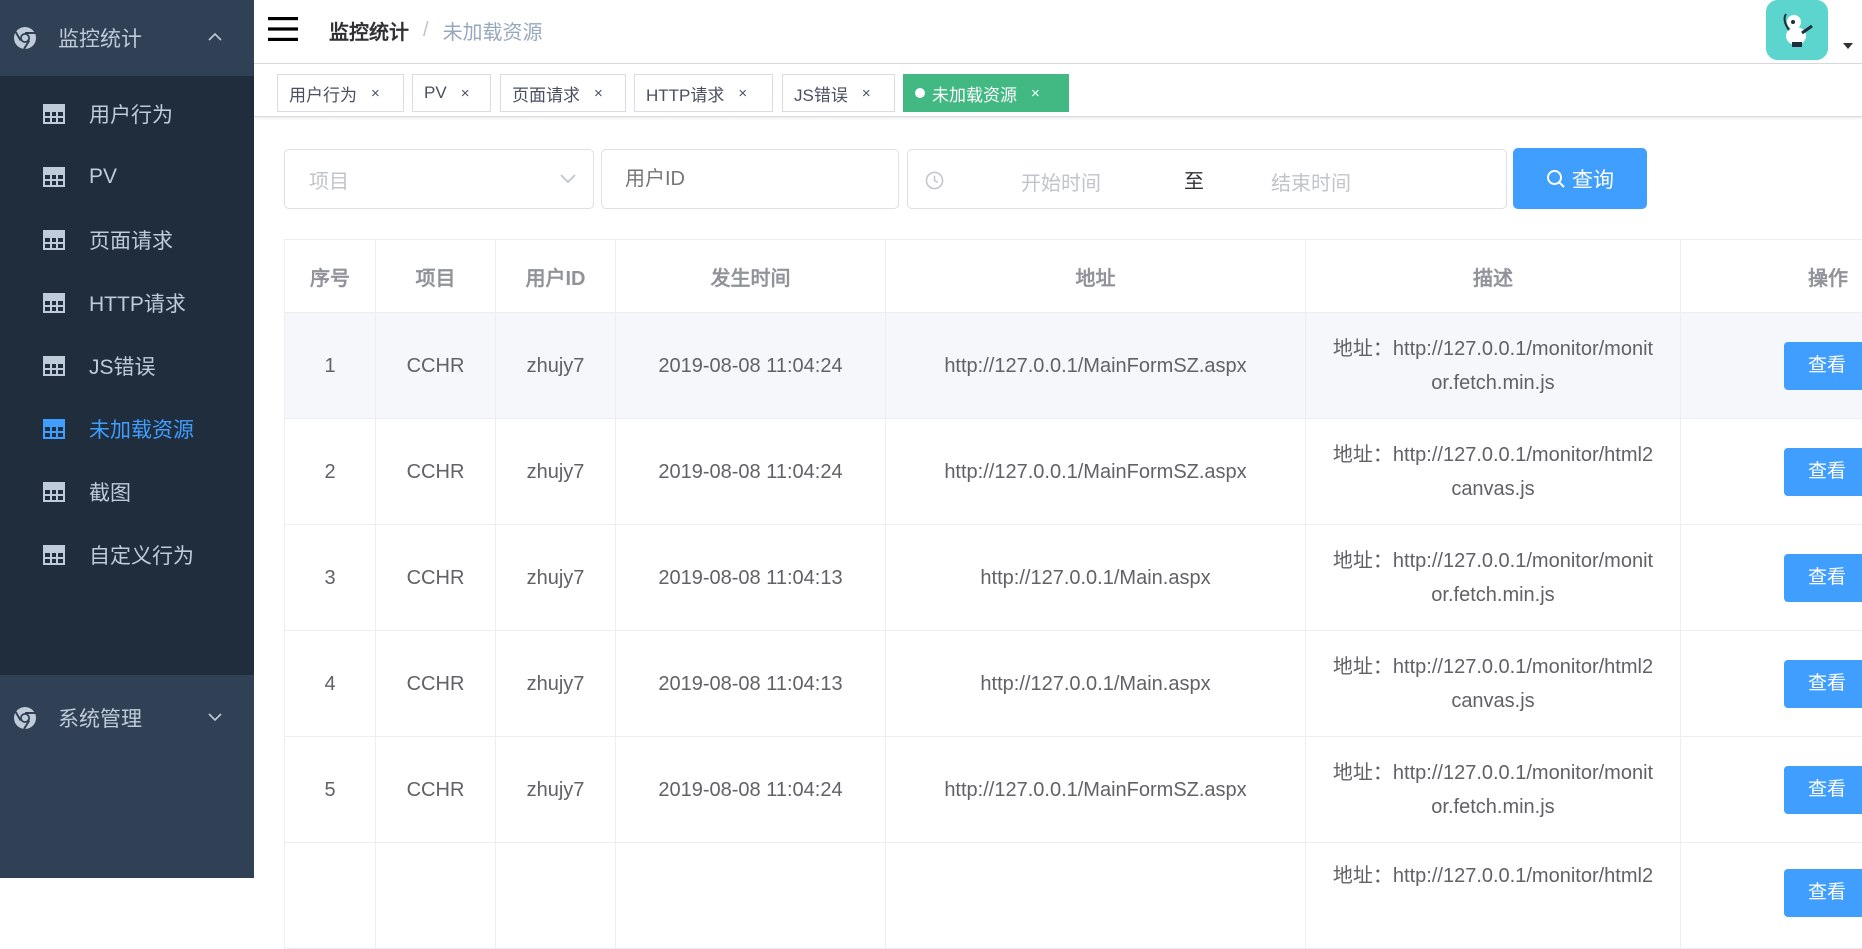  What do you see at coordinates (436, 30) in the screenshot?
I see `breadcrumb: 监控统计 / 未加载资源` at bounding box center [436, 30].